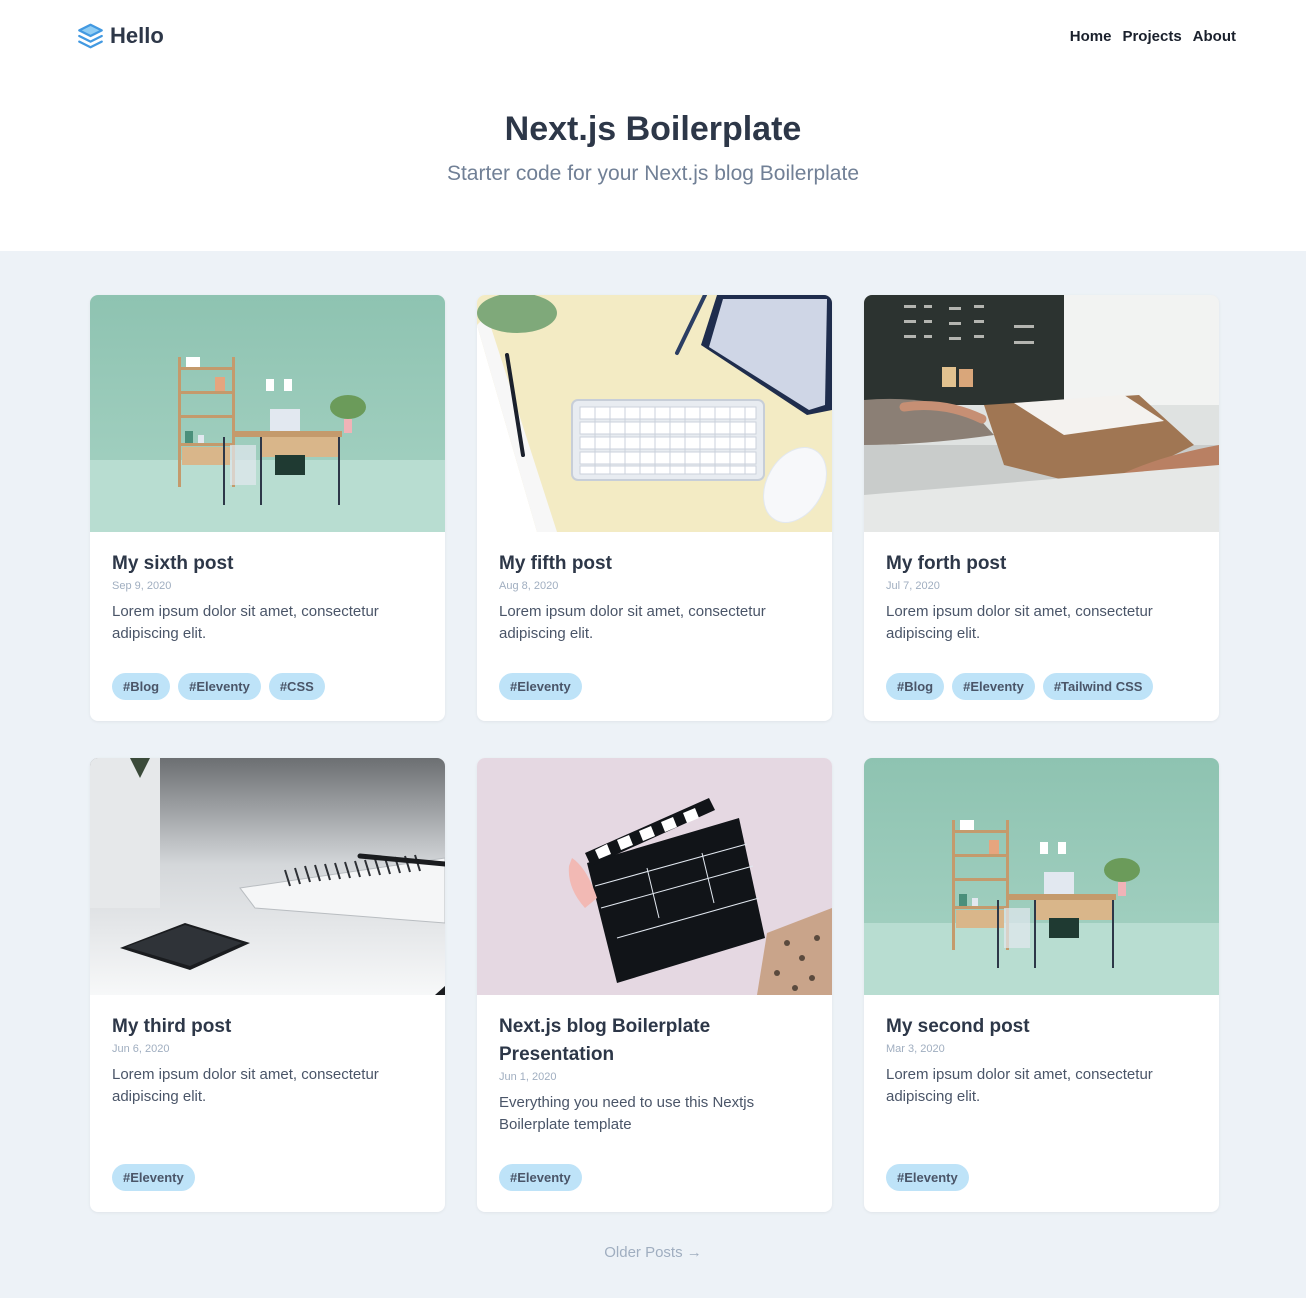 This screenshot has width=1306, height=1298. Describe the element at coordinates (267, 564) in the screenshot. I see `post-title: My sixth post` at that location.